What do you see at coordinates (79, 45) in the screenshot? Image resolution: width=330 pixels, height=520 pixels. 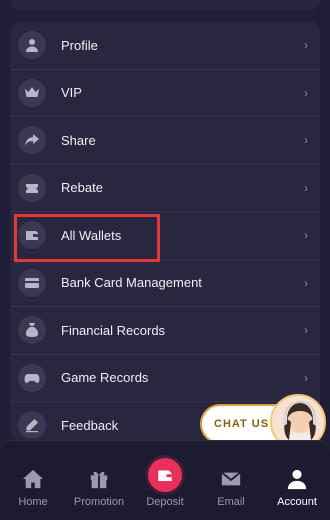 I see `menu-item-label: Profile` at bounding box center [79, 45].